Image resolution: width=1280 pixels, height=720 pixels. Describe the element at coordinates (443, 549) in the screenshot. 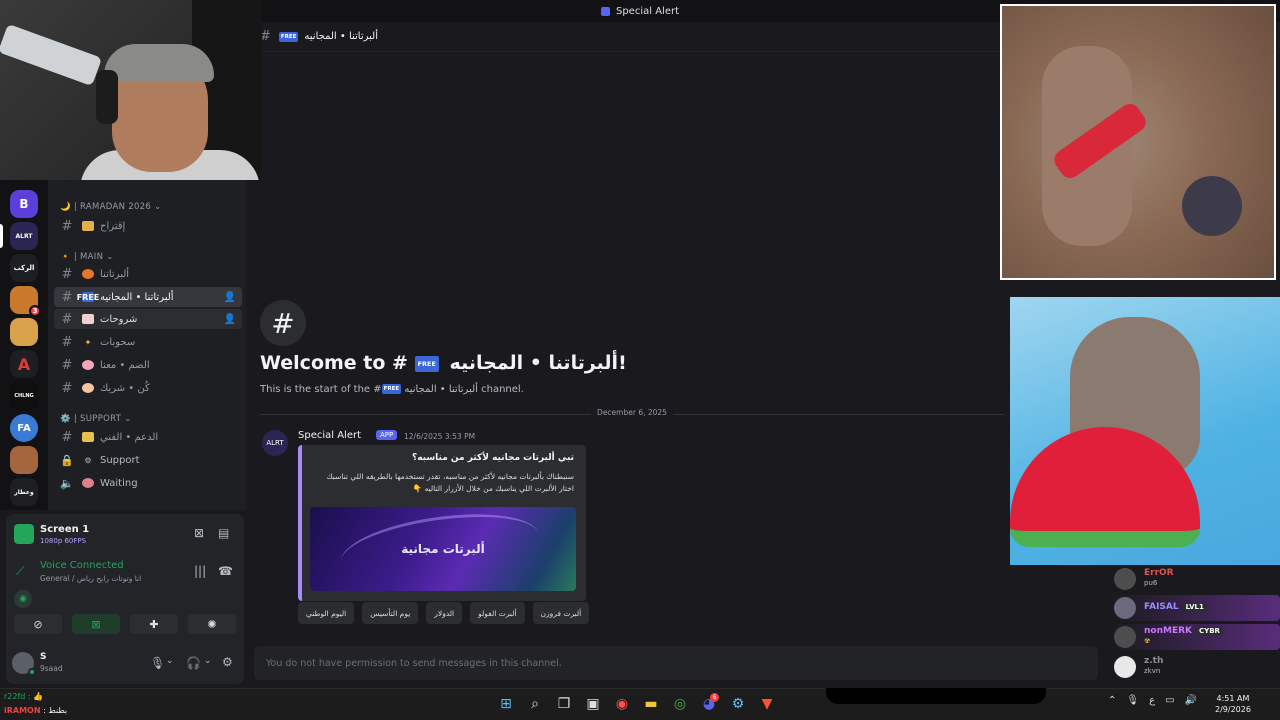

I see `embed-image: ألبرتات مجانية` at that location.